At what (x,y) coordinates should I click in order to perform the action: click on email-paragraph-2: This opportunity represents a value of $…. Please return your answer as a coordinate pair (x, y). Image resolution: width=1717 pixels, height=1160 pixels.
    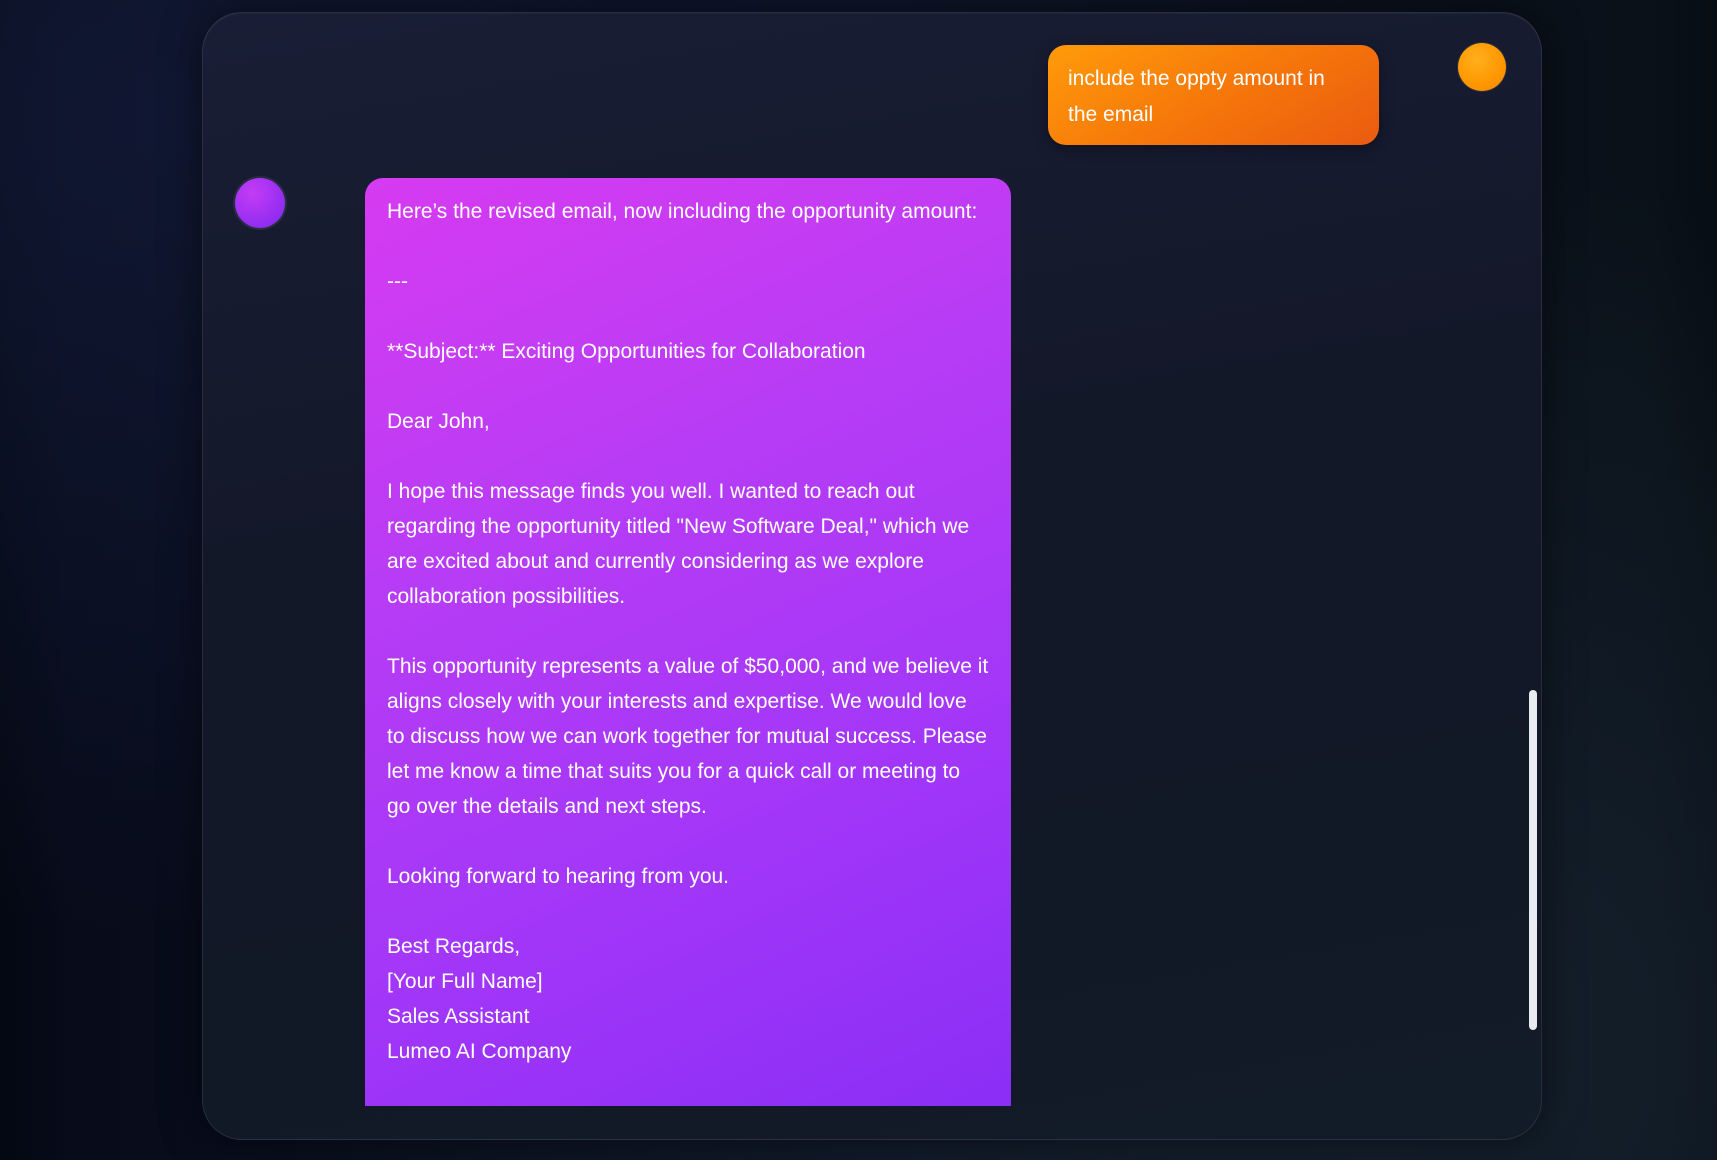
    Looking at the image, I should click on (688, 736).